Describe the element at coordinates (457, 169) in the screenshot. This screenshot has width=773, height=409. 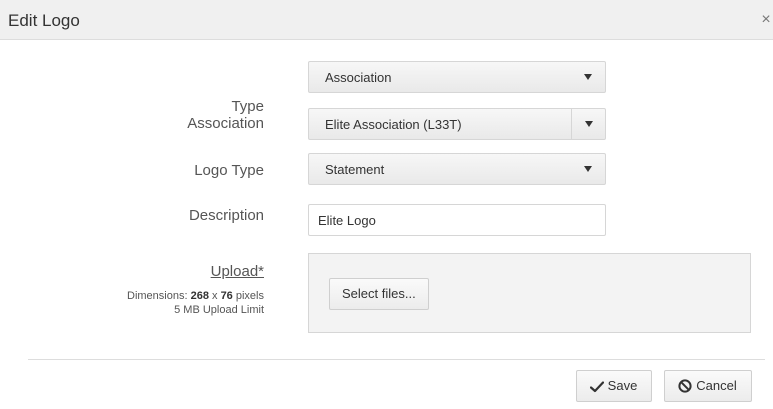
I see `logo-type-select: Statement` at that location.